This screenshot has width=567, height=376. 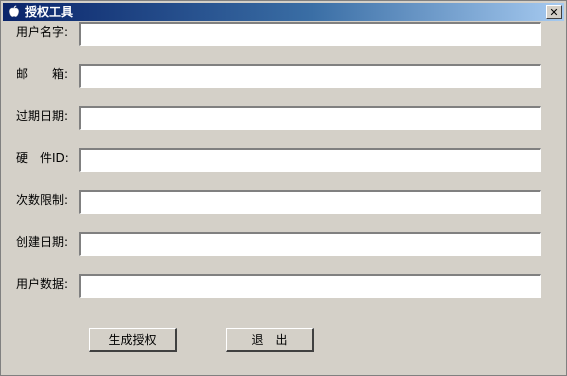 I want to click on expiry-date-input, so click(x=310, y=118).